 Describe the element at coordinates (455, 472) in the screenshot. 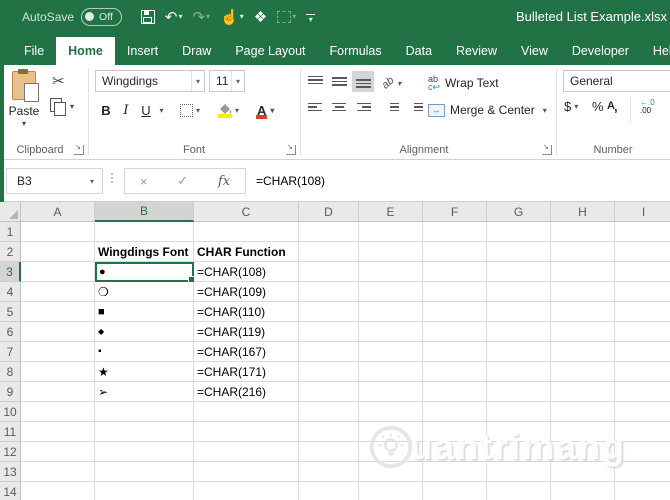

I see `cell-F13` at that location.